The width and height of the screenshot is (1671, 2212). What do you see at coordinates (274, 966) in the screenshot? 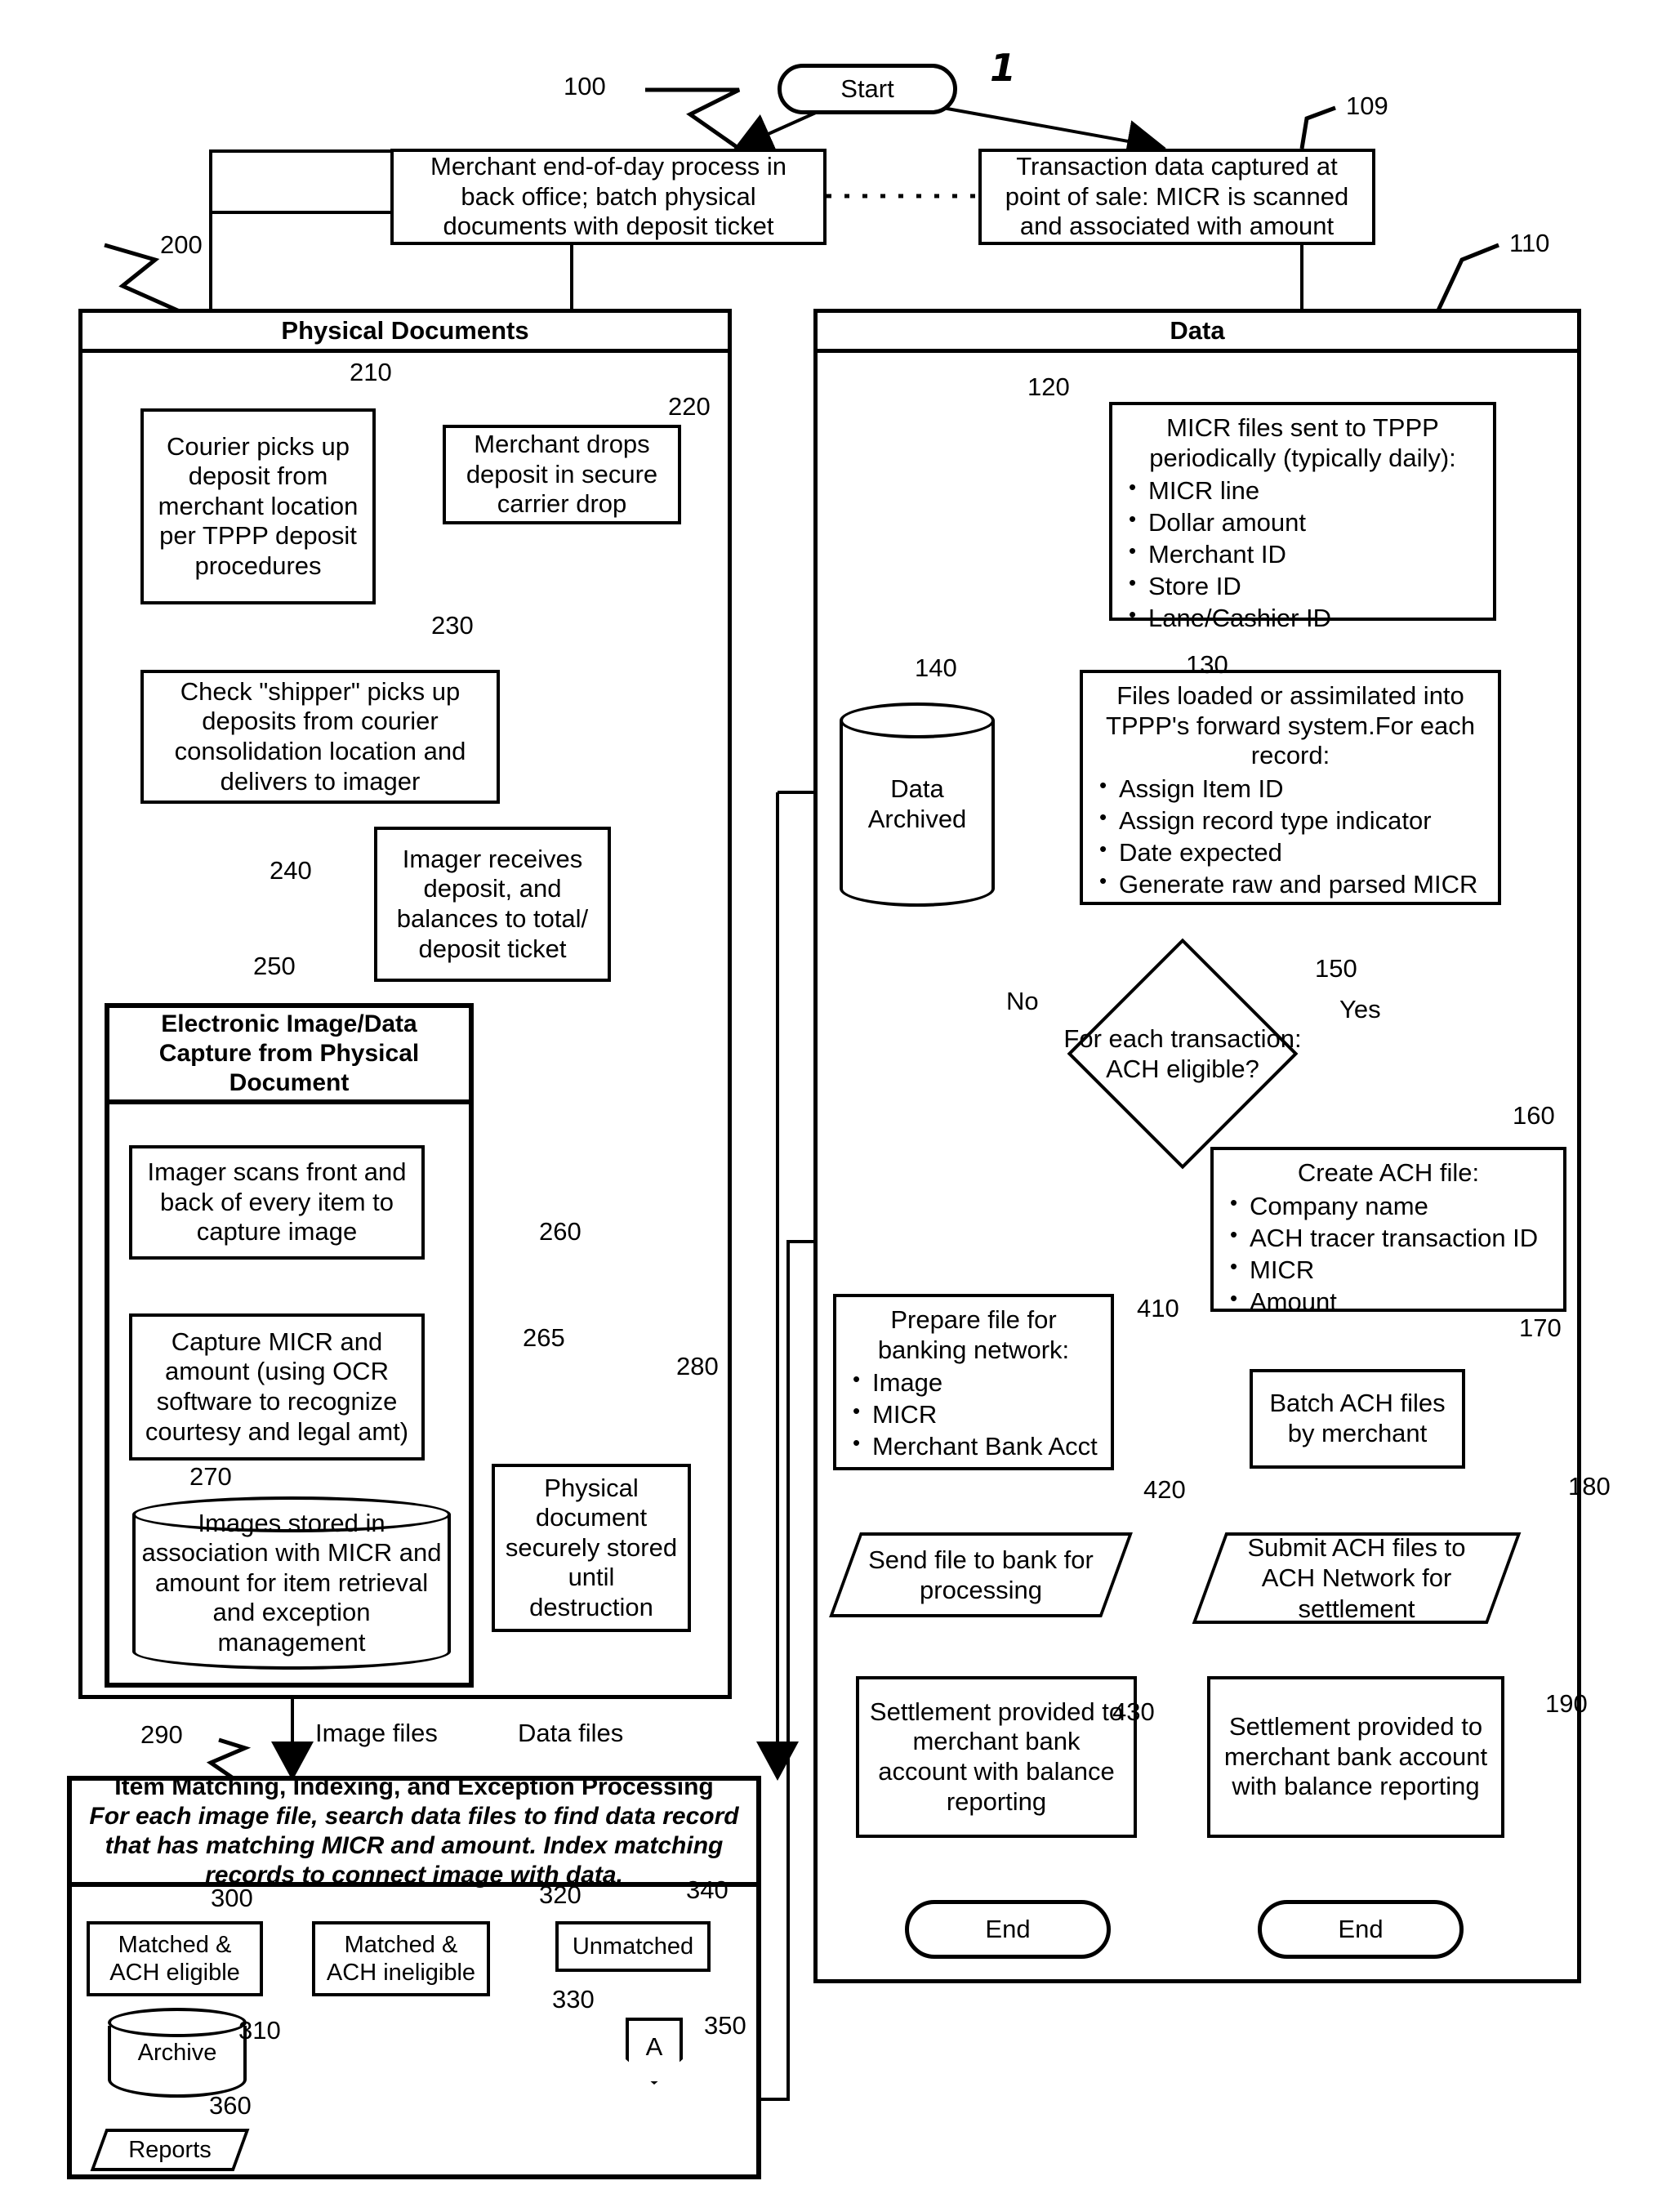
I see `ref-250: 250` at bounding box center [274, 966].